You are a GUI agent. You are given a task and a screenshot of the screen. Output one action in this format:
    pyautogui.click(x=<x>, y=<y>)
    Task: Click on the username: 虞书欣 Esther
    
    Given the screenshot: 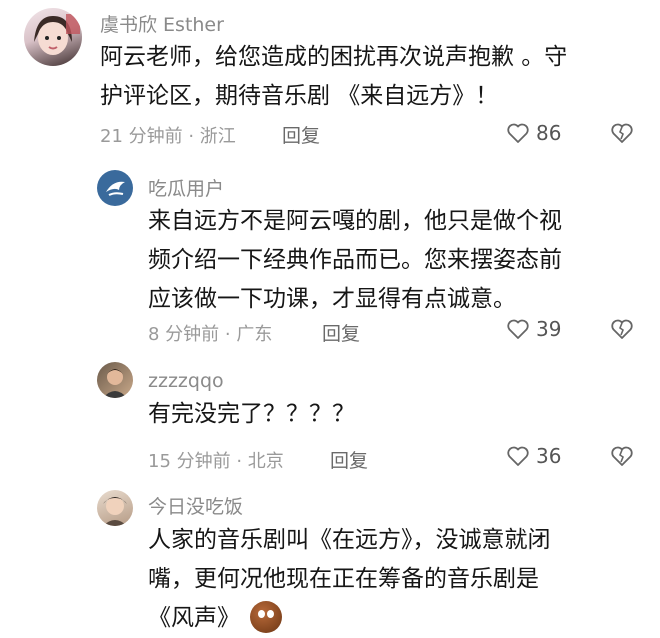 What is the action you would take?
    pyautogui.click(x=162, y=23)
    